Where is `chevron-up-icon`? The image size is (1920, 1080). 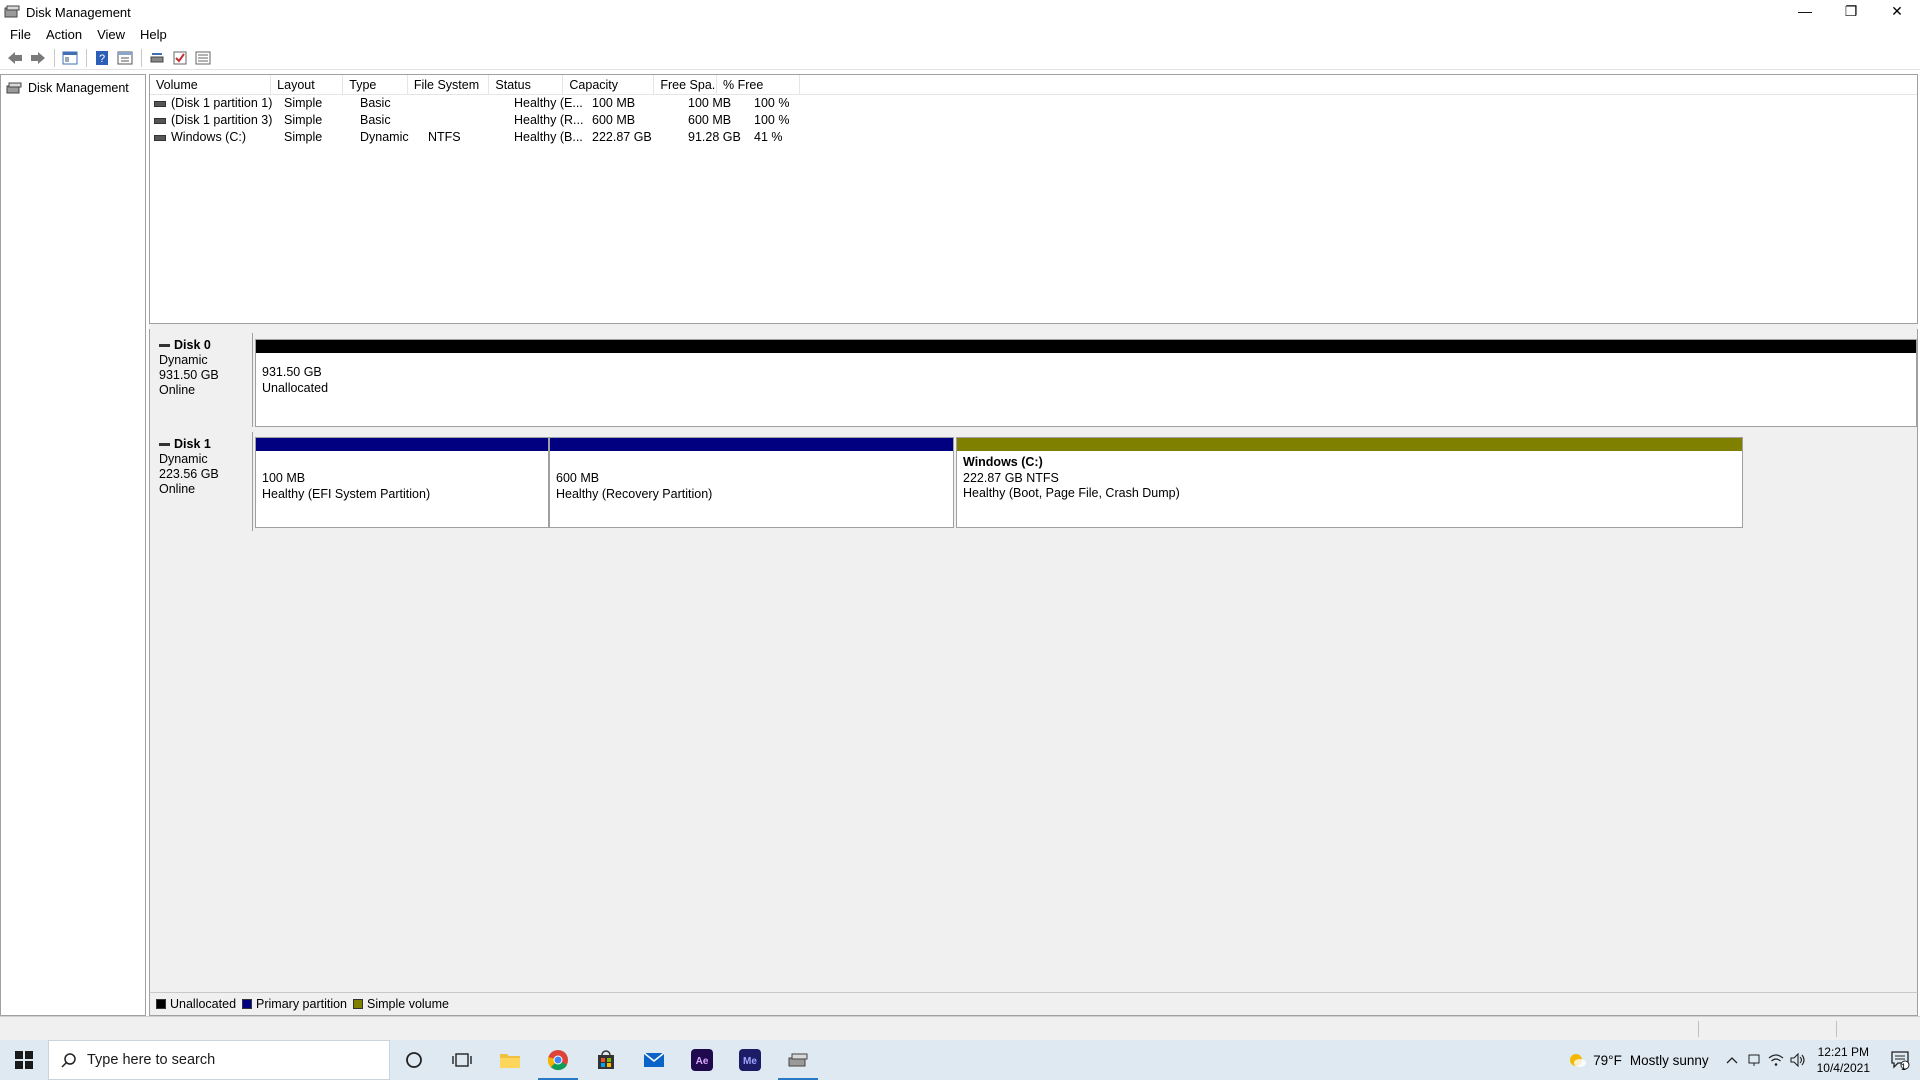 chevron-up-icon is located at coordinates (1732, 1060).